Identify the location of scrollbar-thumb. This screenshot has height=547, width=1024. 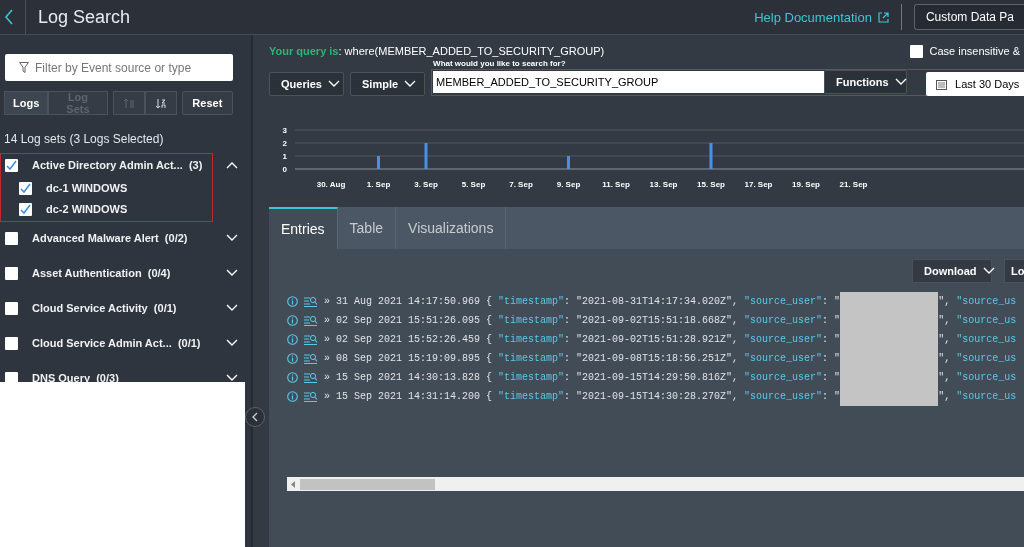
(367, 484).